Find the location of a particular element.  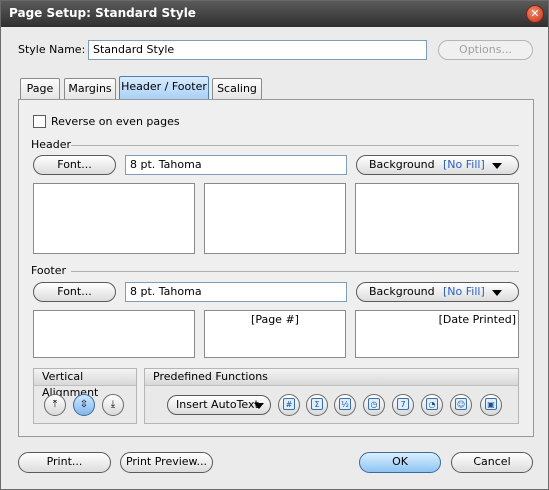

header-separator is located at coordinates (295, 145).